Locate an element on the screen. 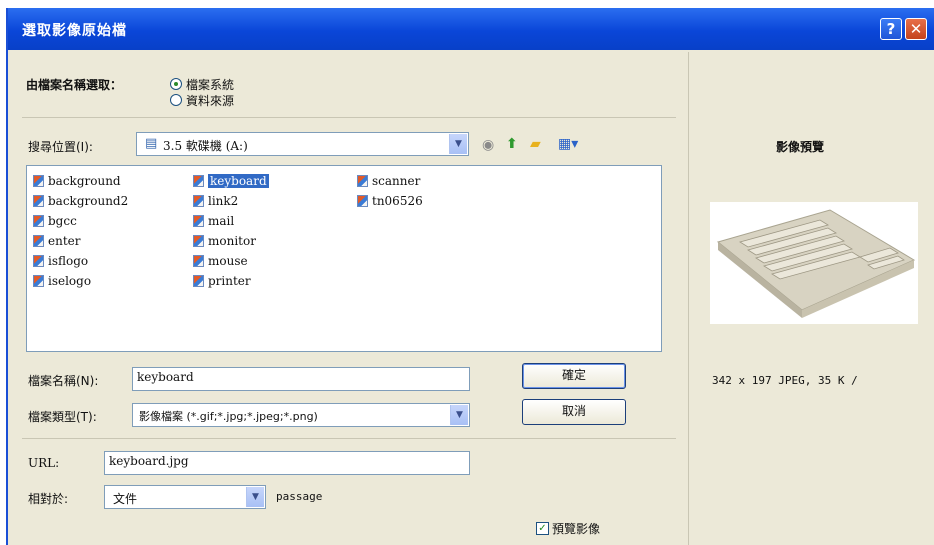  dialog-title: 選取影像原始檔 is located at coordinates (74, 31).